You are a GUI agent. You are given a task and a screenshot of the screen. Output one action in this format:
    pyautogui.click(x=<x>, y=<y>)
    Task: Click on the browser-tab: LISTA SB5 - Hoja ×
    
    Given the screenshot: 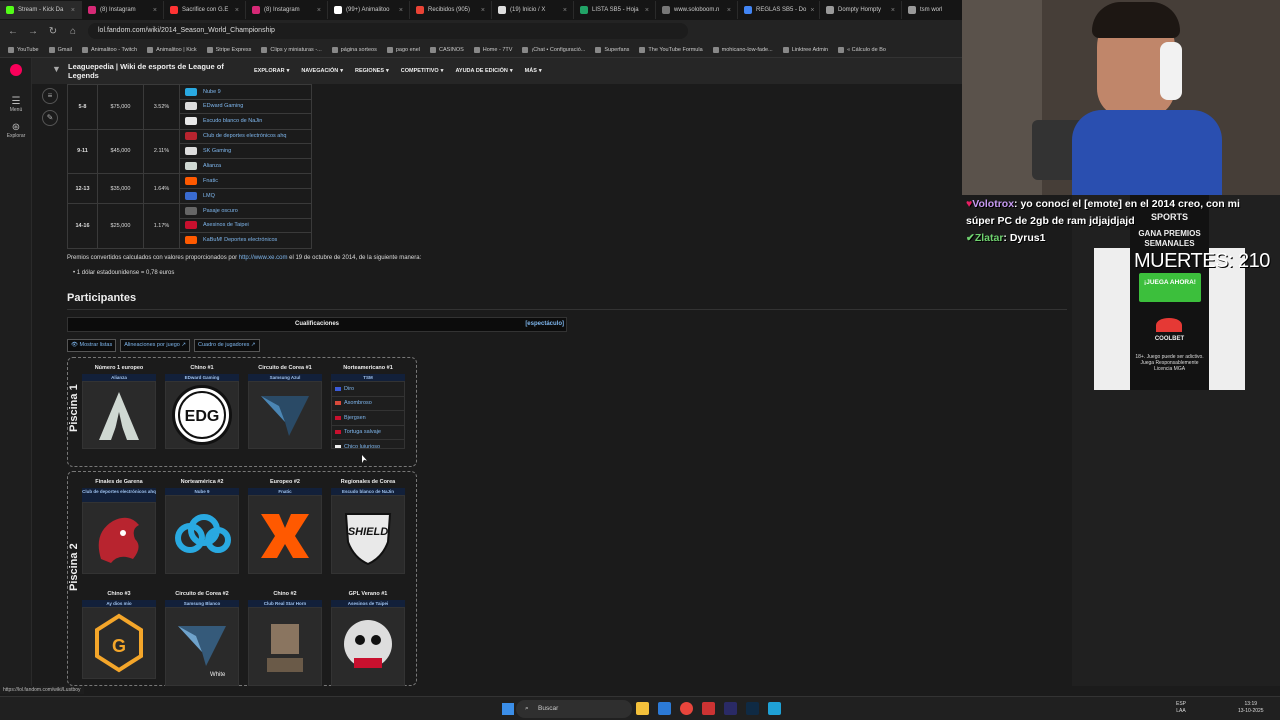 What is the action you would take?
    pyautogui.click(x=615, y=10)
    